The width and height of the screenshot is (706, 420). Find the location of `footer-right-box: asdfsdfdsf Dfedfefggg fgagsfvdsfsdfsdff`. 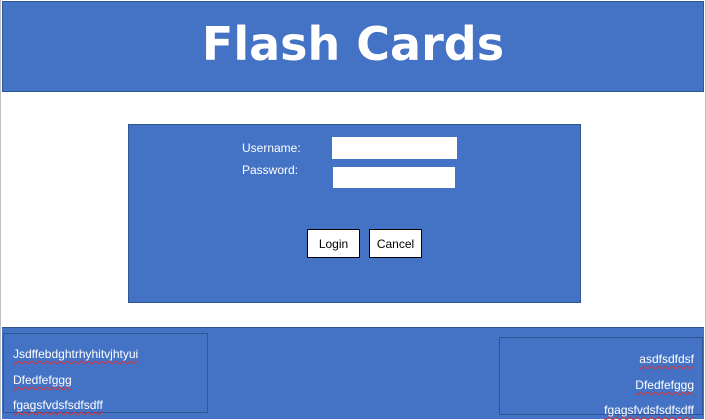

footer-right-box: asdfsdfdsf Dfedfefggg fgagsfvdsfsdfsdff is located at coordinates (601, 377).